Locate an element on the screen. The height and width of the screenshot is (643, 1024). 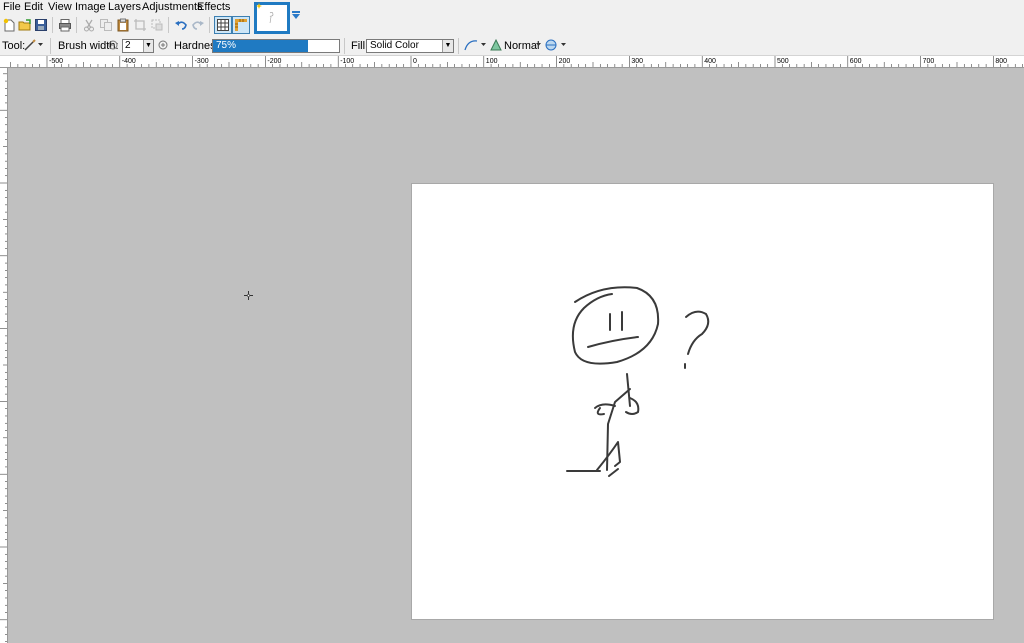
crop-icon is located at coordinates (140, 25).